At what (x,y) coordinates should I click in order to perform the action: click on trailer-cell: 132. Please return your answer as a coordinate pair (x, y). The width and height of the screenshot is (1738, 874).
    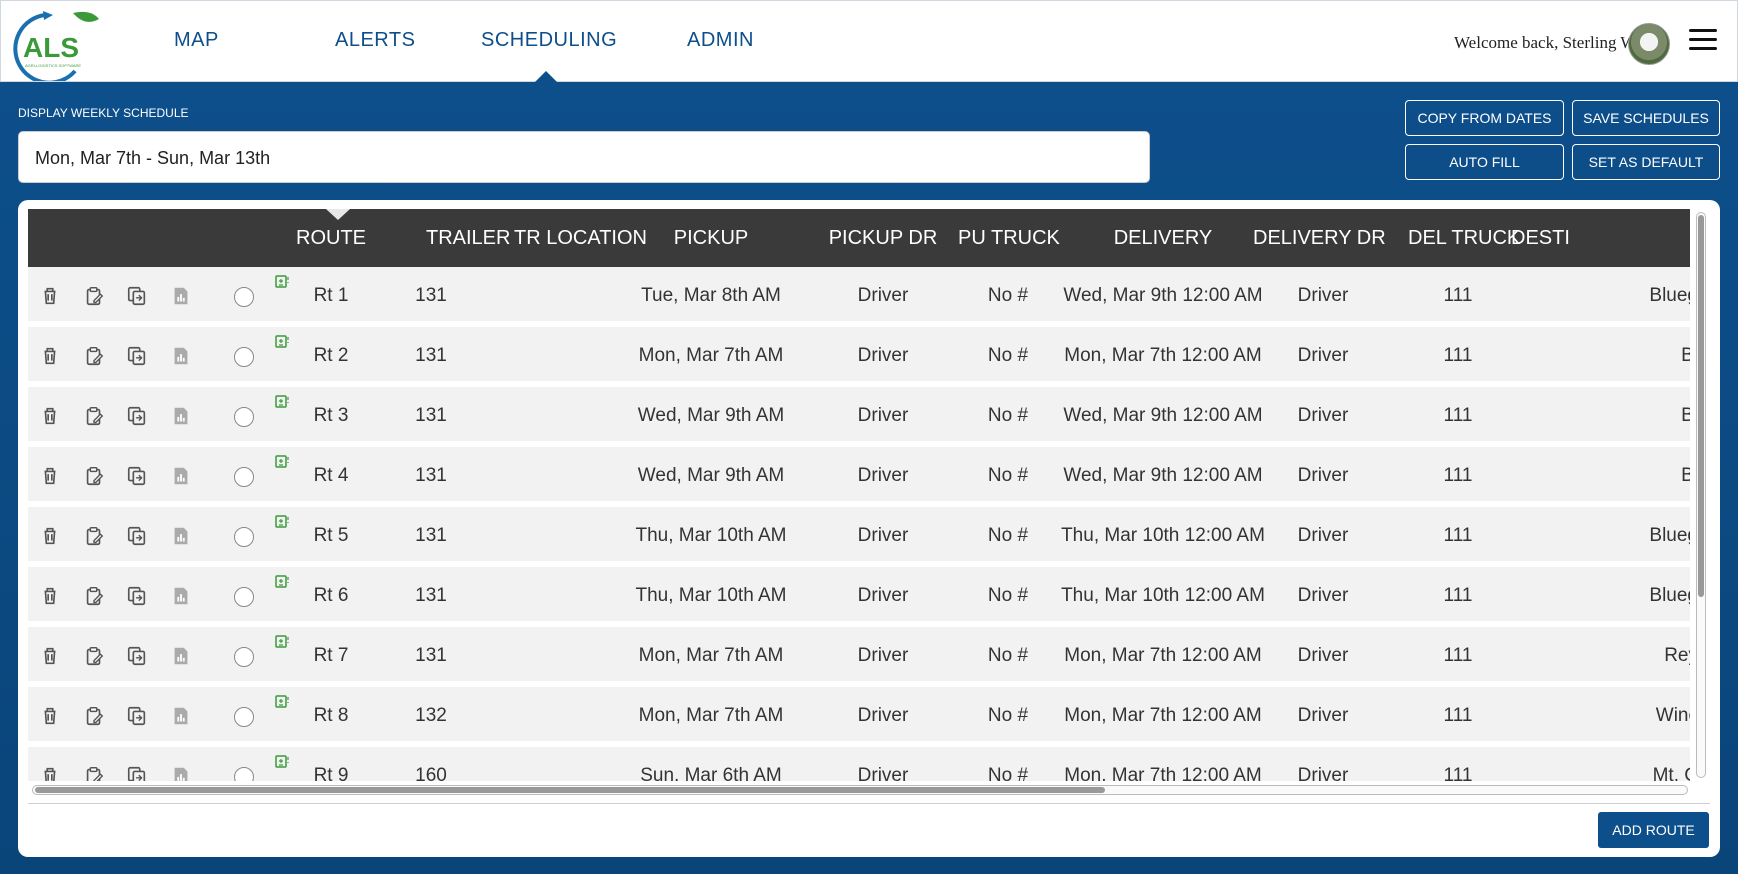
    Looking at the image, I should click on (431, 715).